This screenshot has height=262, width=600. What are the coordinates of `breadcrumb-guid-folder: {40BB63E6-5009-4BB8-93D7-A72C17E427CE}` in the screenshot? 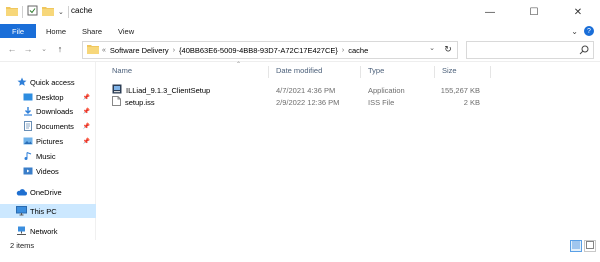 It's located at (258, 50).